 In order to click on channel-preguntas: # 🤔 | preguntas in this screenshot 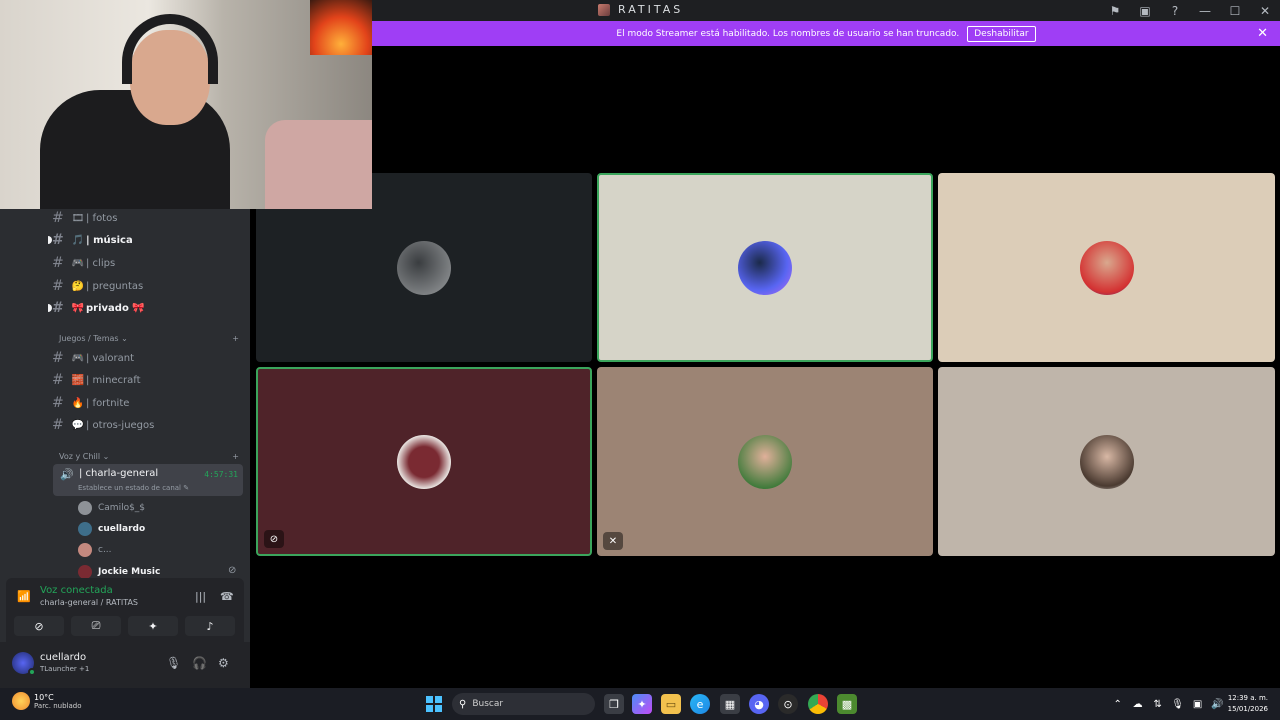, I will do `click(147, 286)`.